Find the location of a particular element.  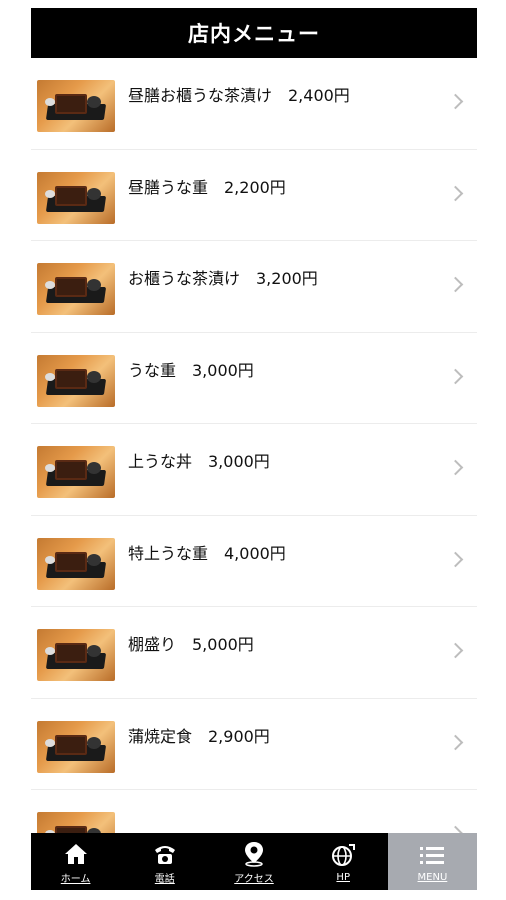

menu-item: 棚盛り 5,000円 is located at coordinates (254, 653).